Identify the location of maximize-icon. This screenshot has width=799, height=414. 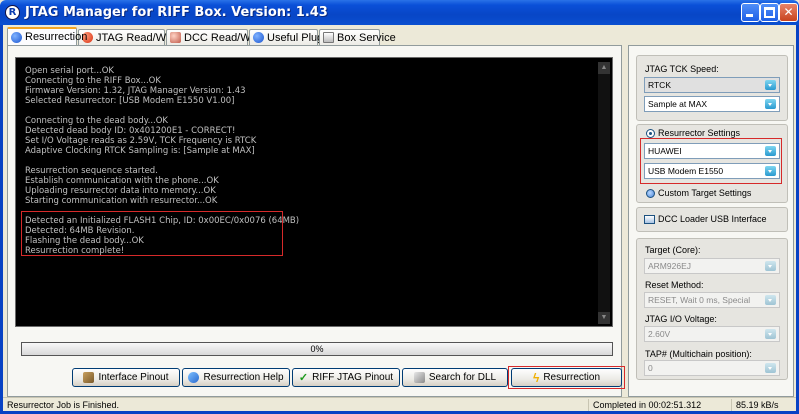
(769, 12).